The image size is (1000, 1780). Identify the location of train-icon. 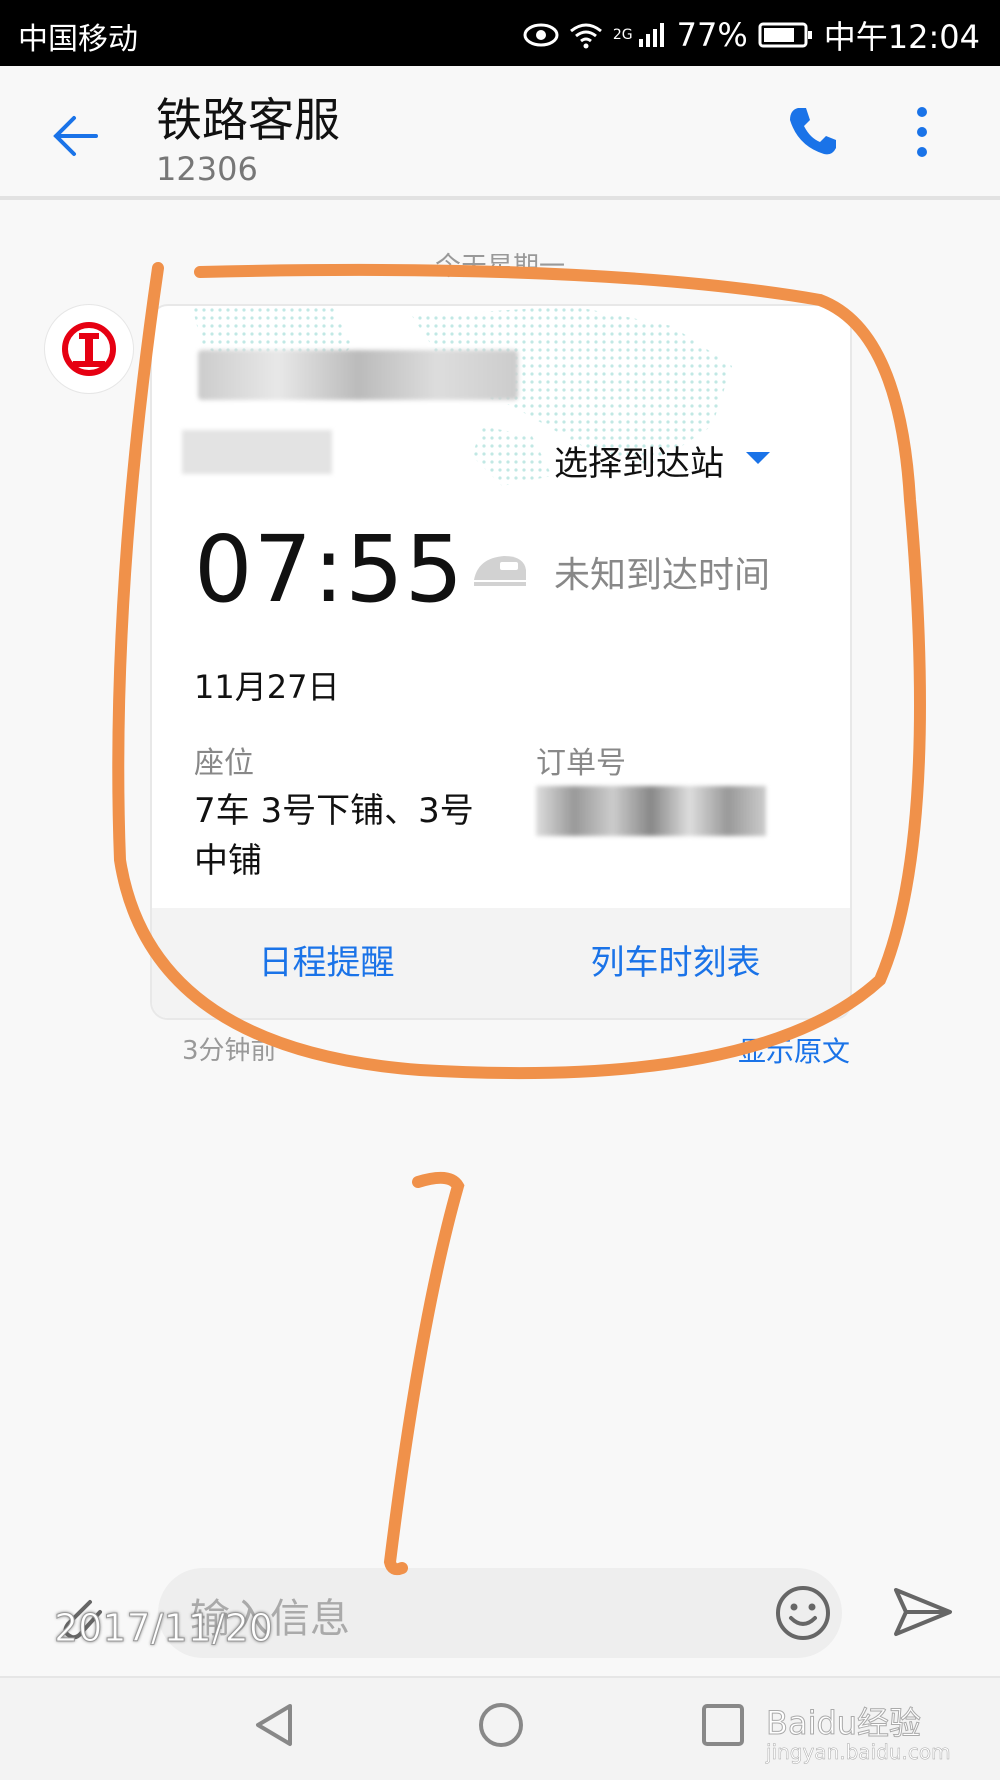
(500, 571).